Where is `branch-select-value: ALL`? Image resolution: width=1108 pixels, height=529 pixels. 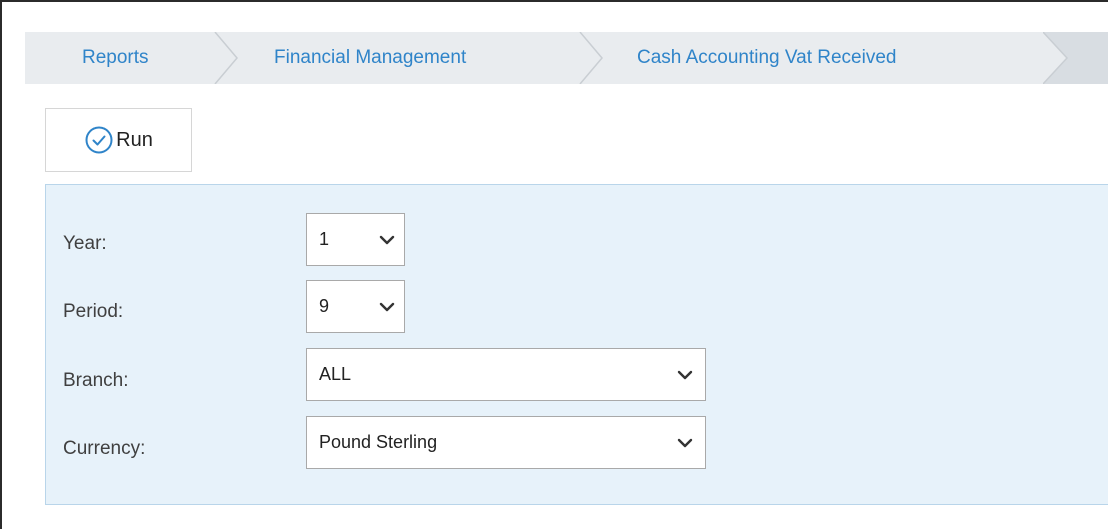 branch-select-value: ALL is located at coordinates (335, 374).